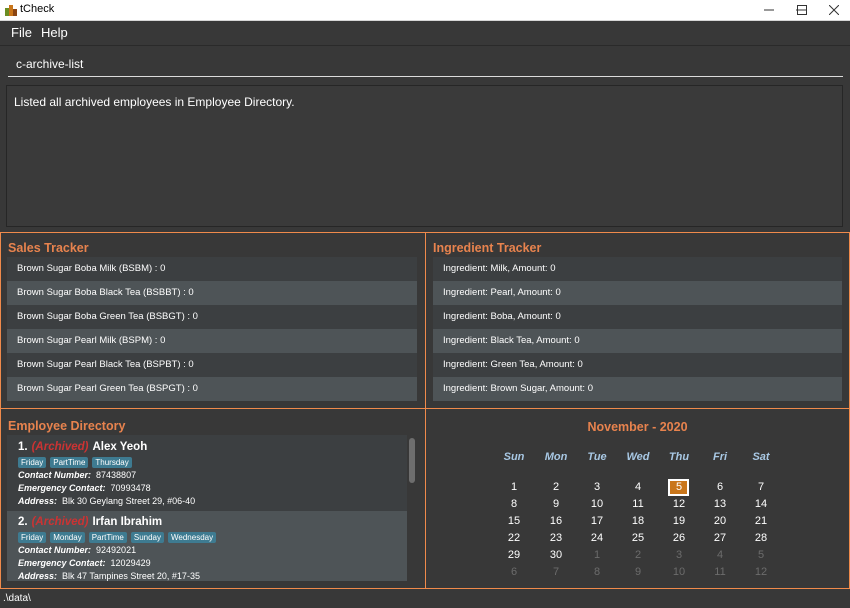  Describe the element at coordinates (412, 460) in the screenshot. I see `employee-list-scrollbar` at that location.